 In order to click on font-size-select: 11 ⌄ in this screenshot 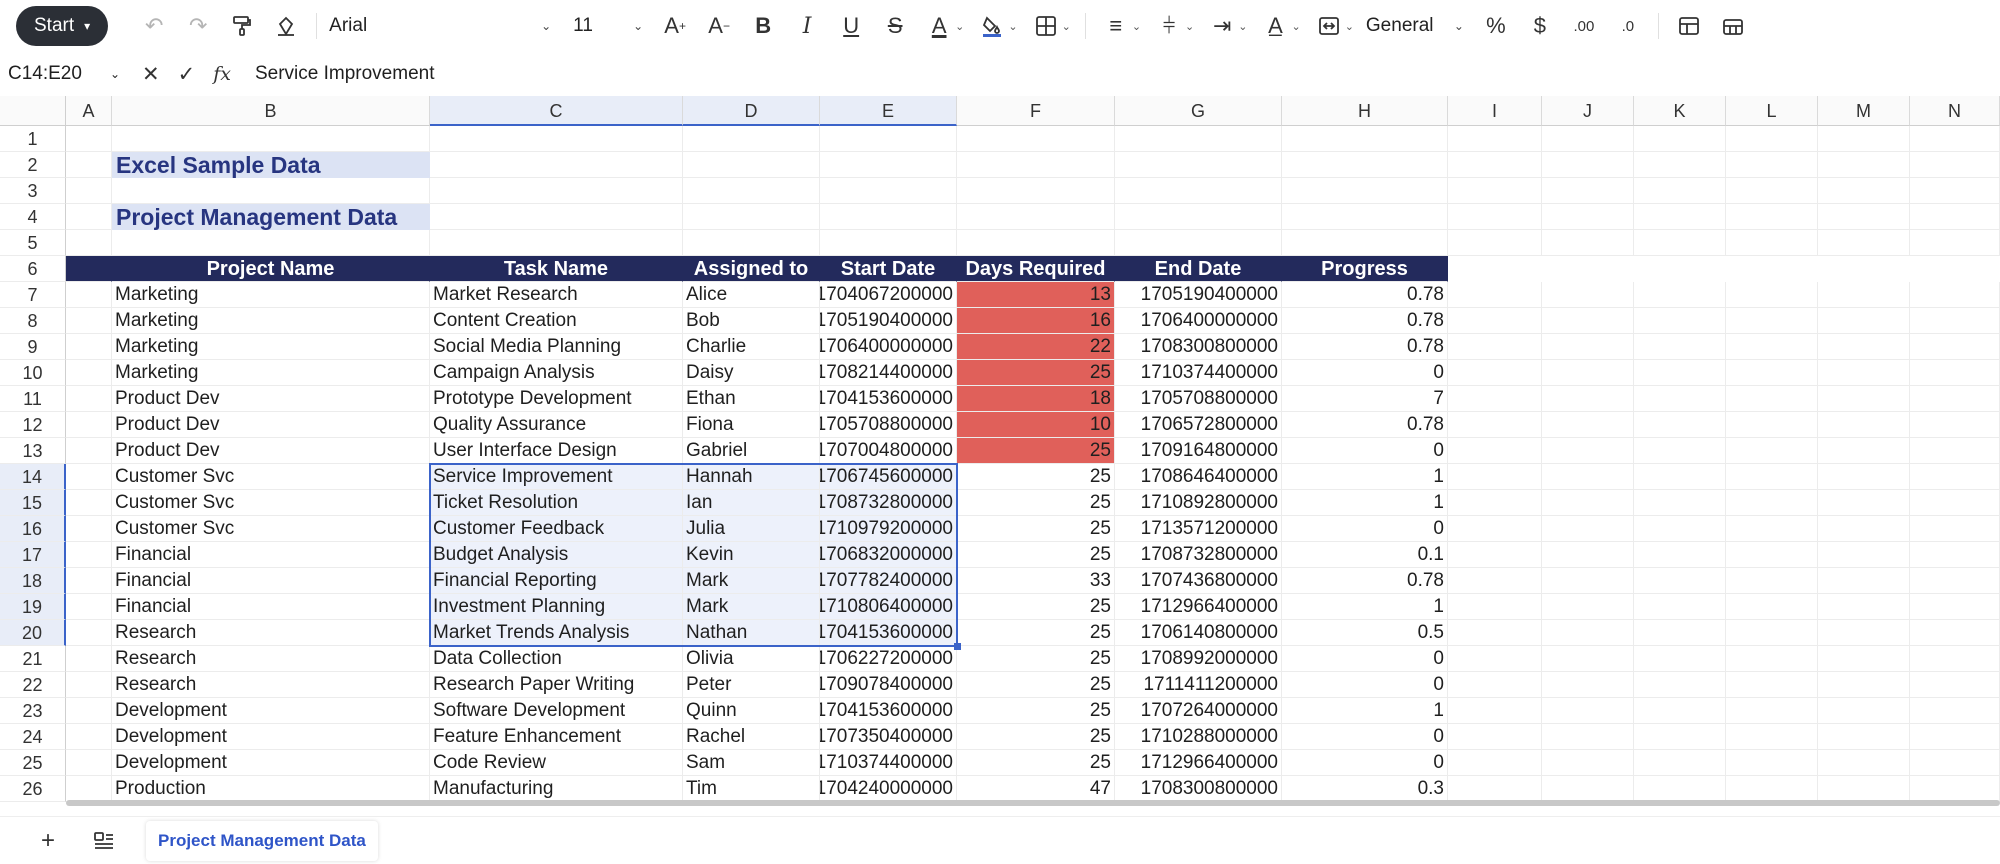, I will do `click(608, 26)`.